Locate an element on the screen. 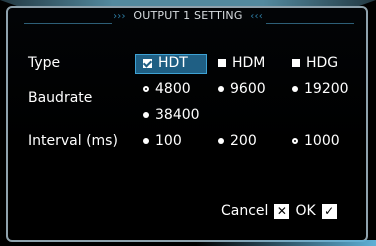  dialog-footer: Cancel ✕ OK ✓ is located at coordinates (282, 211).